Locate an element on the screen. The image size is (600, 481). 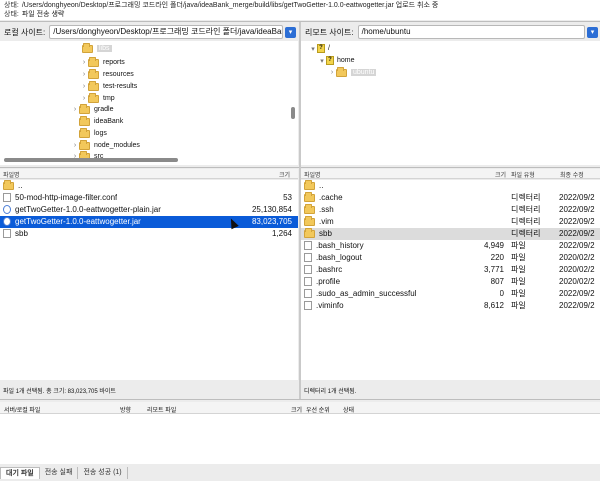
file-name: .. is located at coordinates (321, 185).